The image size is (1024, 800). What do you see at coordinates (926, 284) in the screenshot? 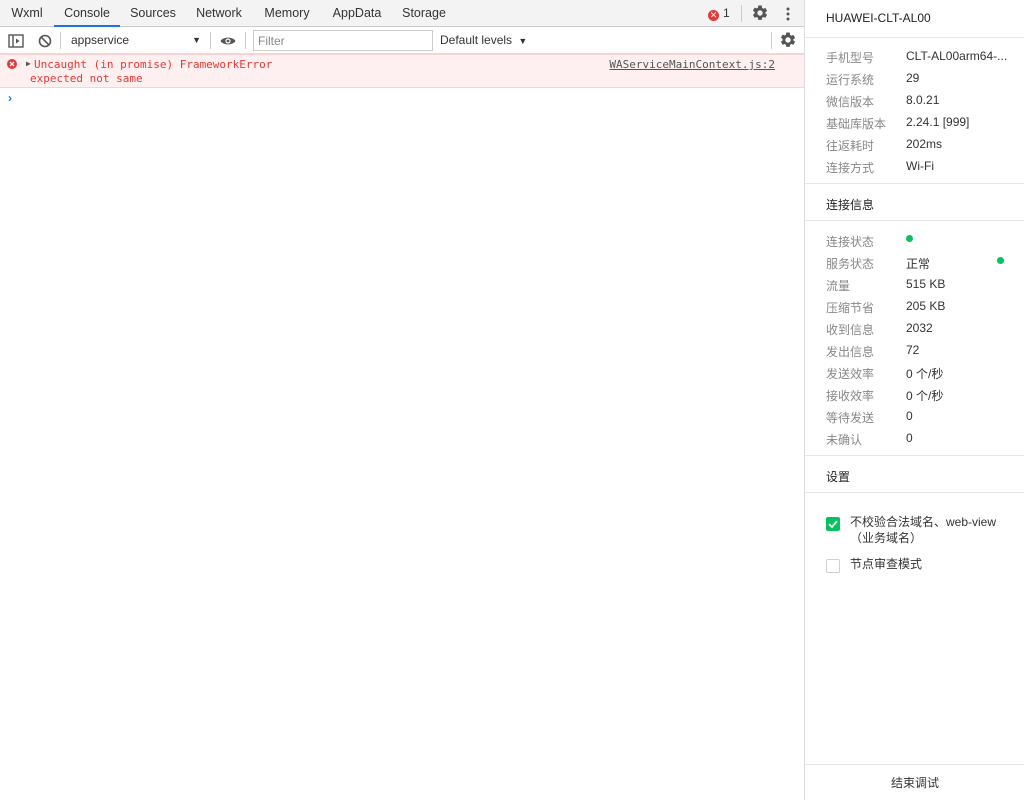
I see `connection-value: 515 KB` at bounding box center [926, 284].